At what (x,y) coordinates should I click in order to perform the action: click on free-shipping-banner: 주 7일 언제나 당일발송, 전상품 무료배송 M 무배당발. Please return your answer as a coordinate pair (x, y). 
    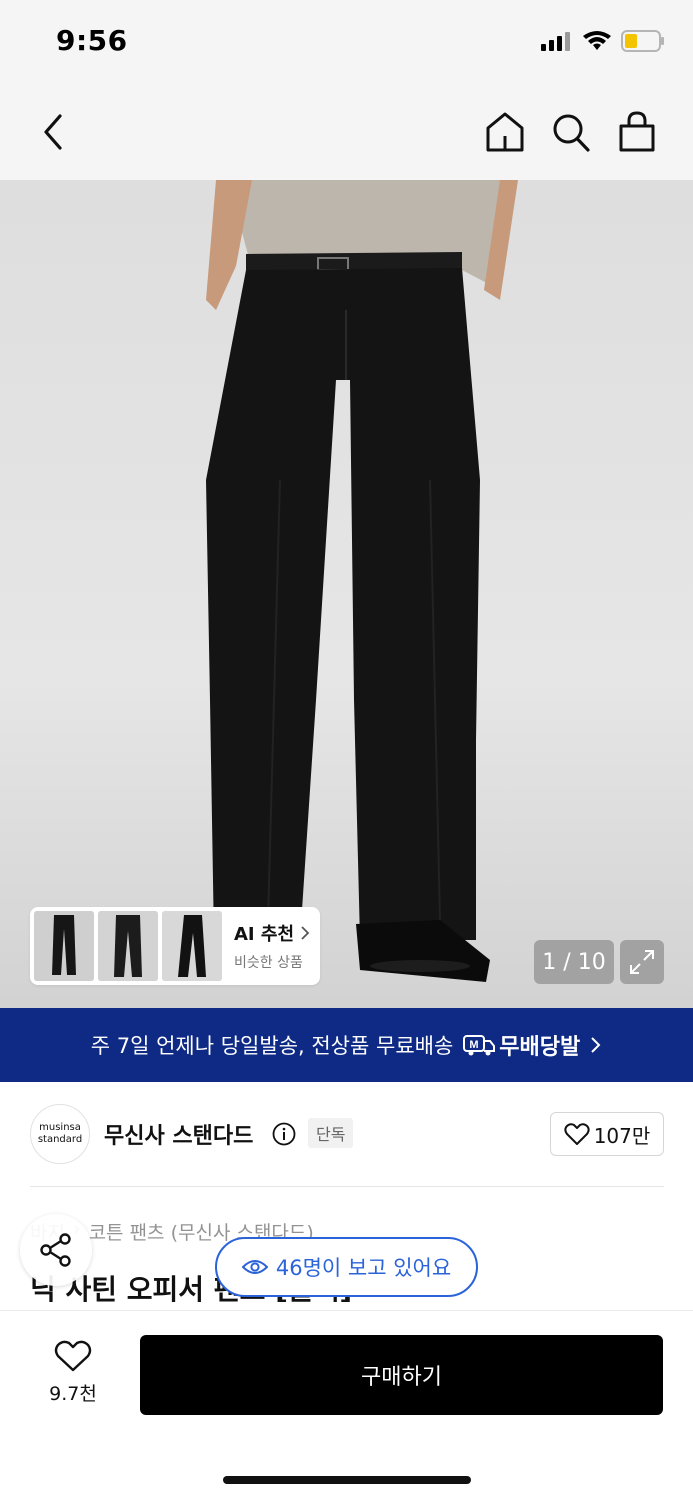
    Looking at the image, I should click on (346, 1045).